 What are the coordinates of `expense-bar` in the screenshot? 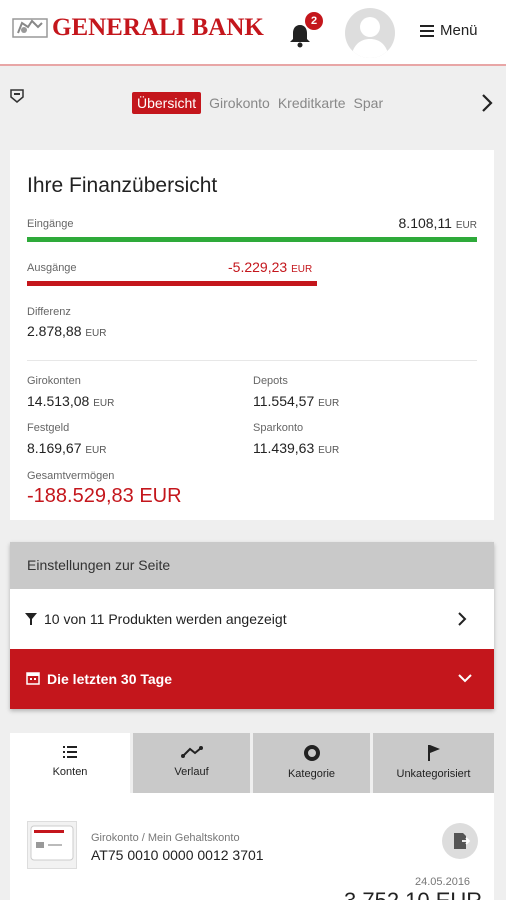 It's located at (172, 283).